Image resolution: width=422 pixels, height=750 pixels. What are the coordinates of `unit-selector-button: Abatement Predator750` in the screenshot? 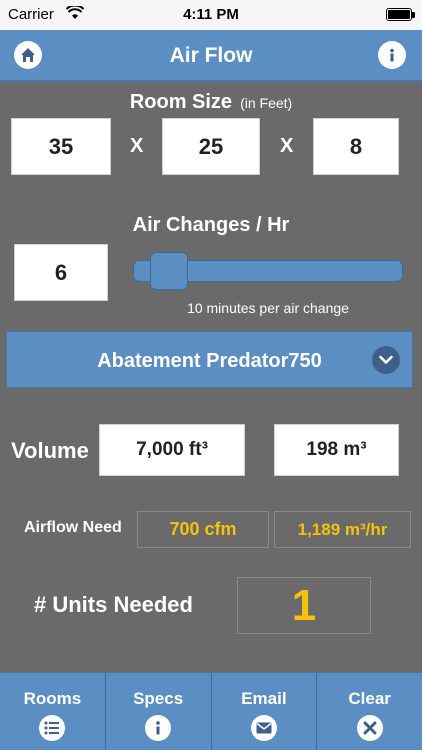 It's located at (209, 359).